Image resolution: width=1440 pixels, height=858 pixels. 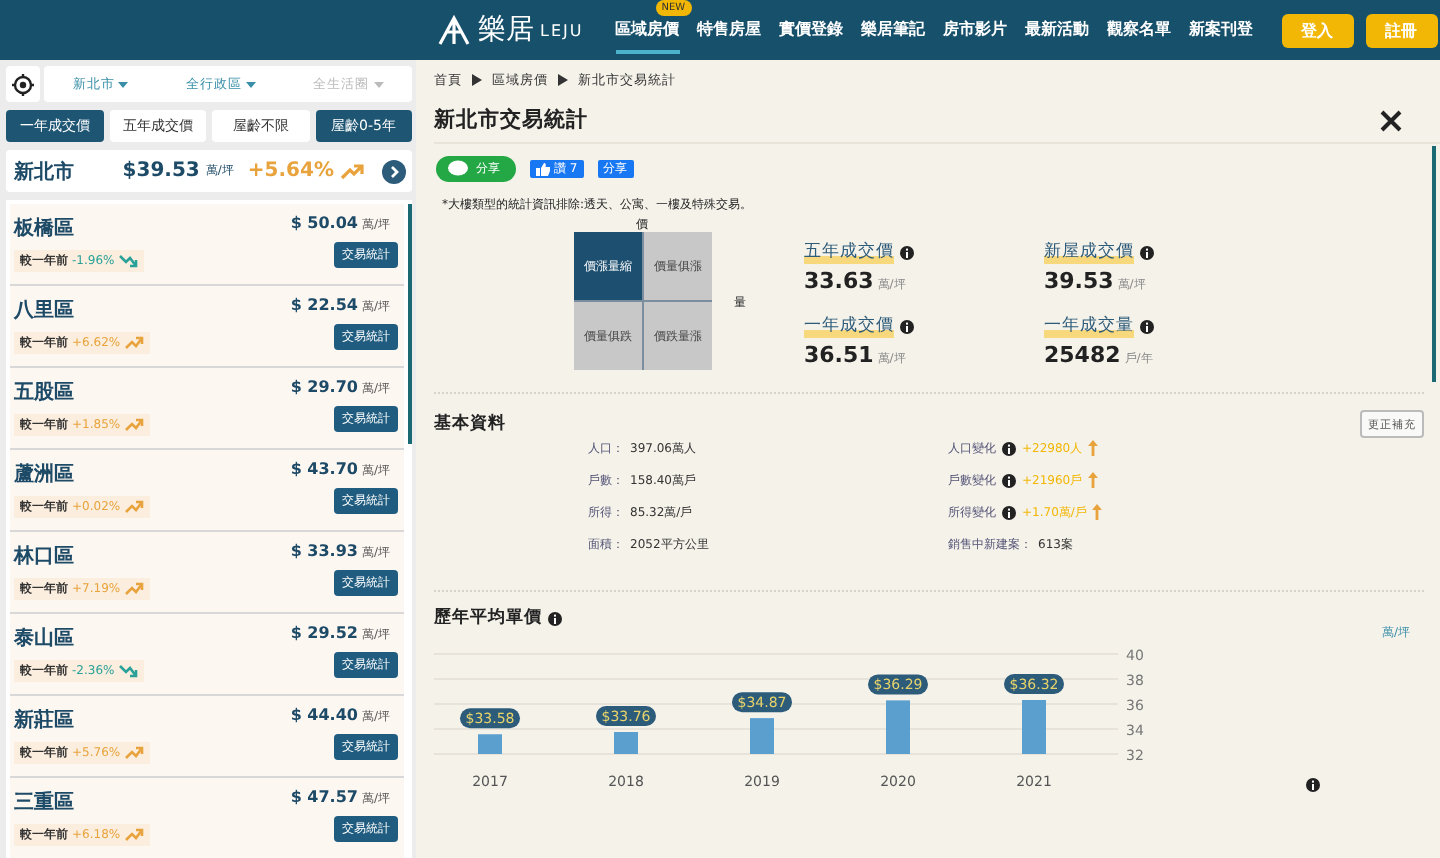 I want to click on district-price: $ 43.70, so click(x=324, y=469).